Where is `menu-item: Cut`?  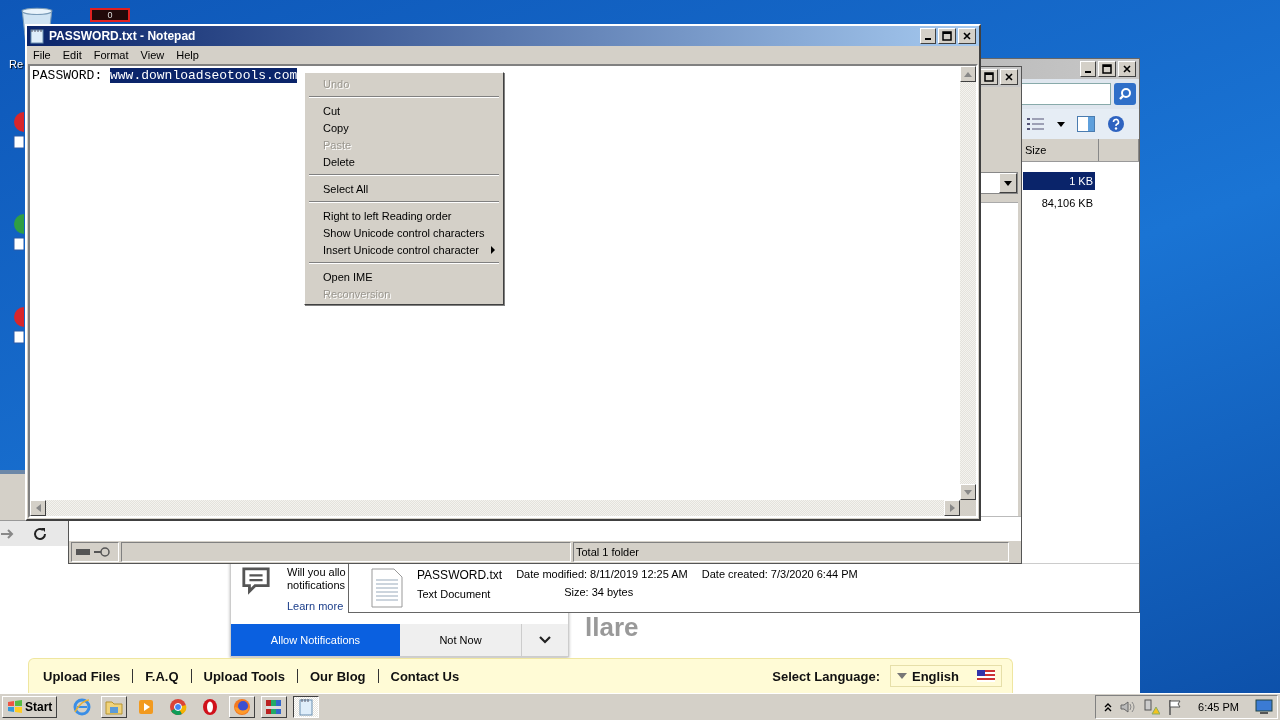
menu-item: Cut is located at coordinates (404, 110).